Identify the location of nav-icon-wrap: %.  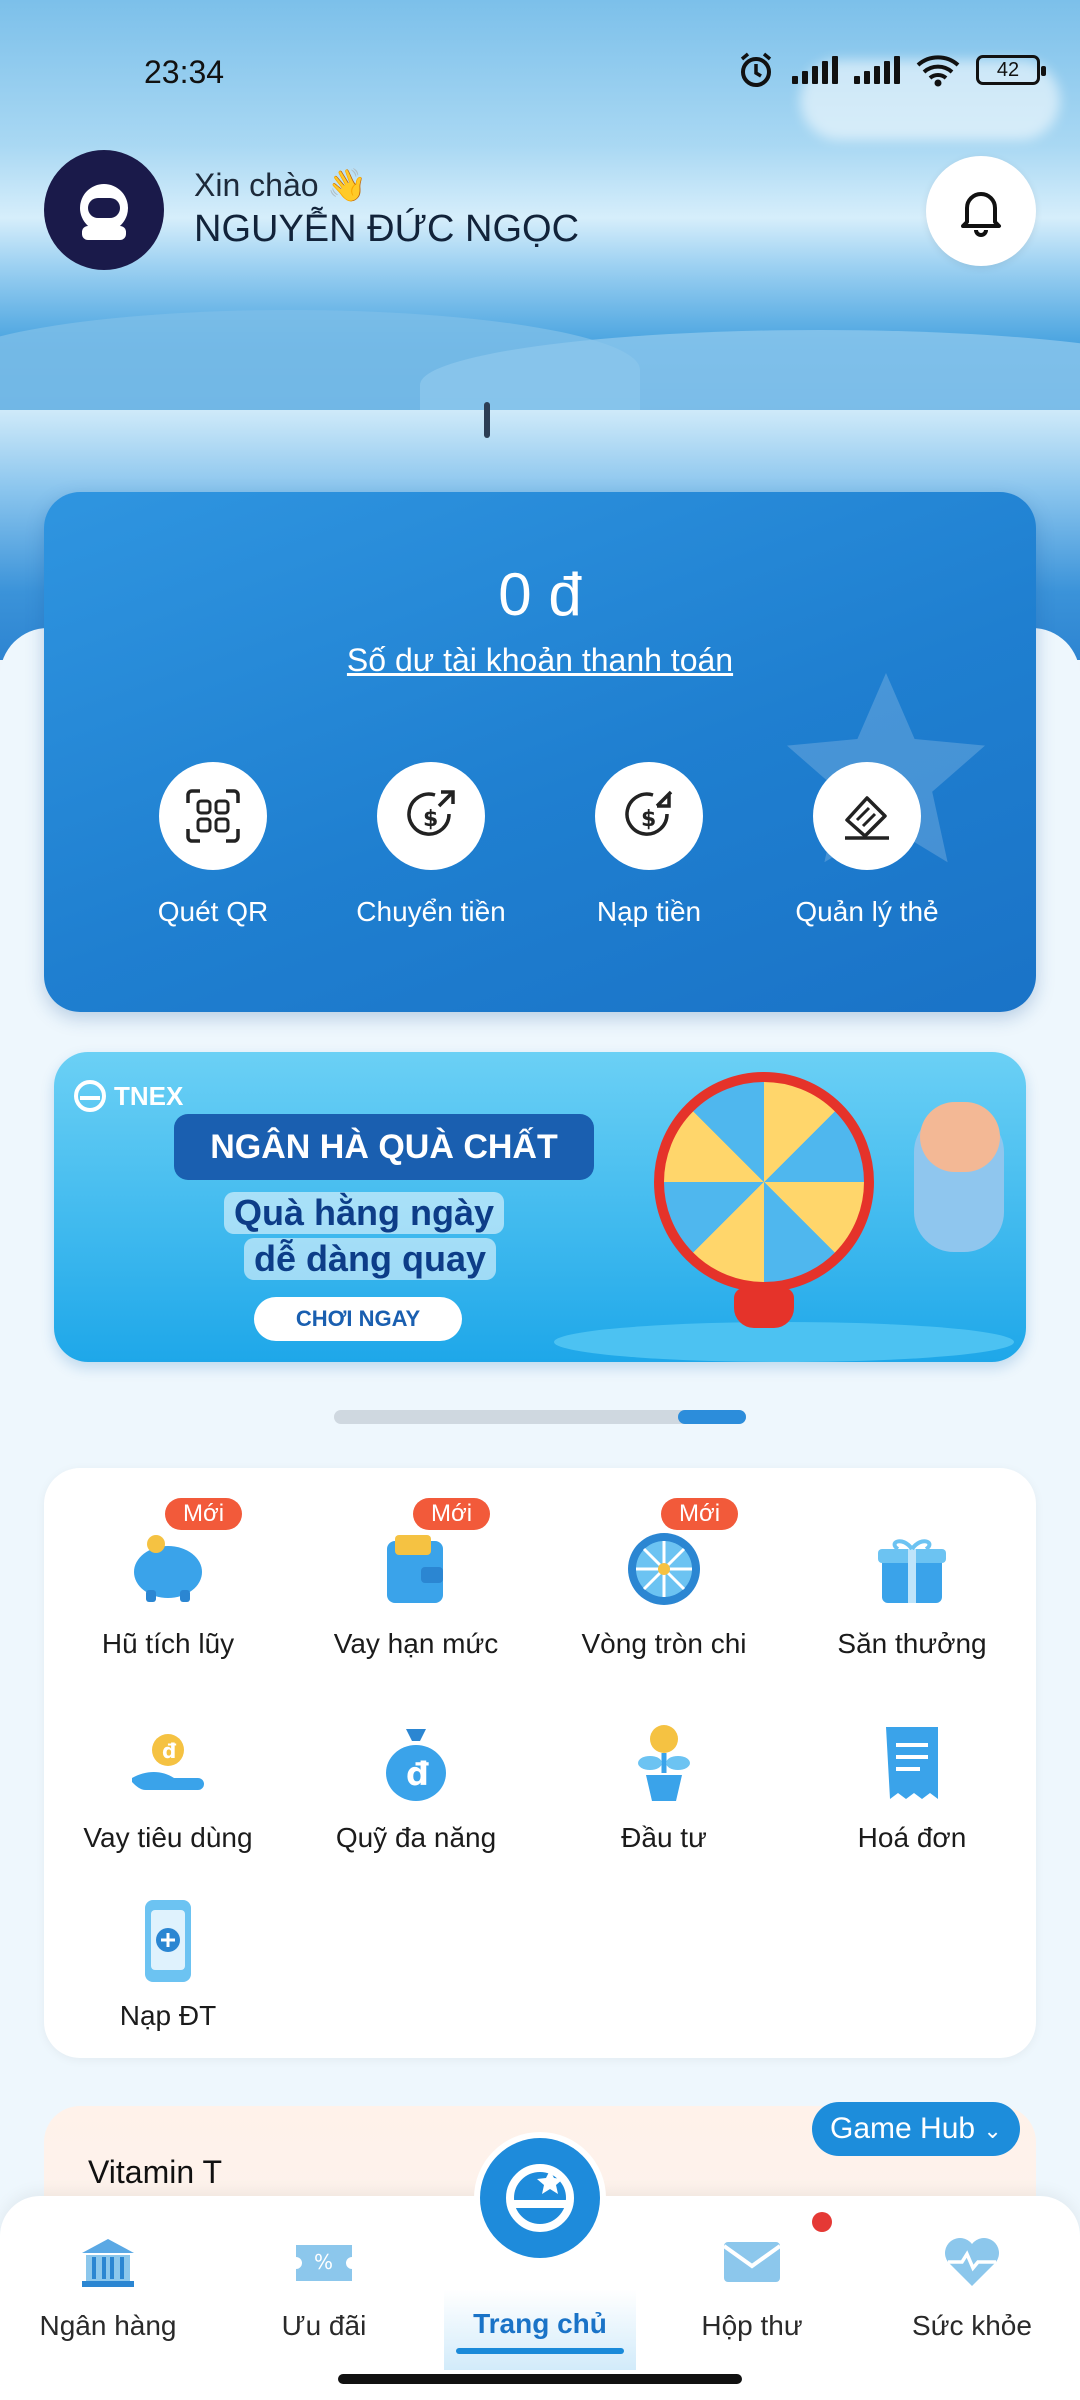
(324, 2262).